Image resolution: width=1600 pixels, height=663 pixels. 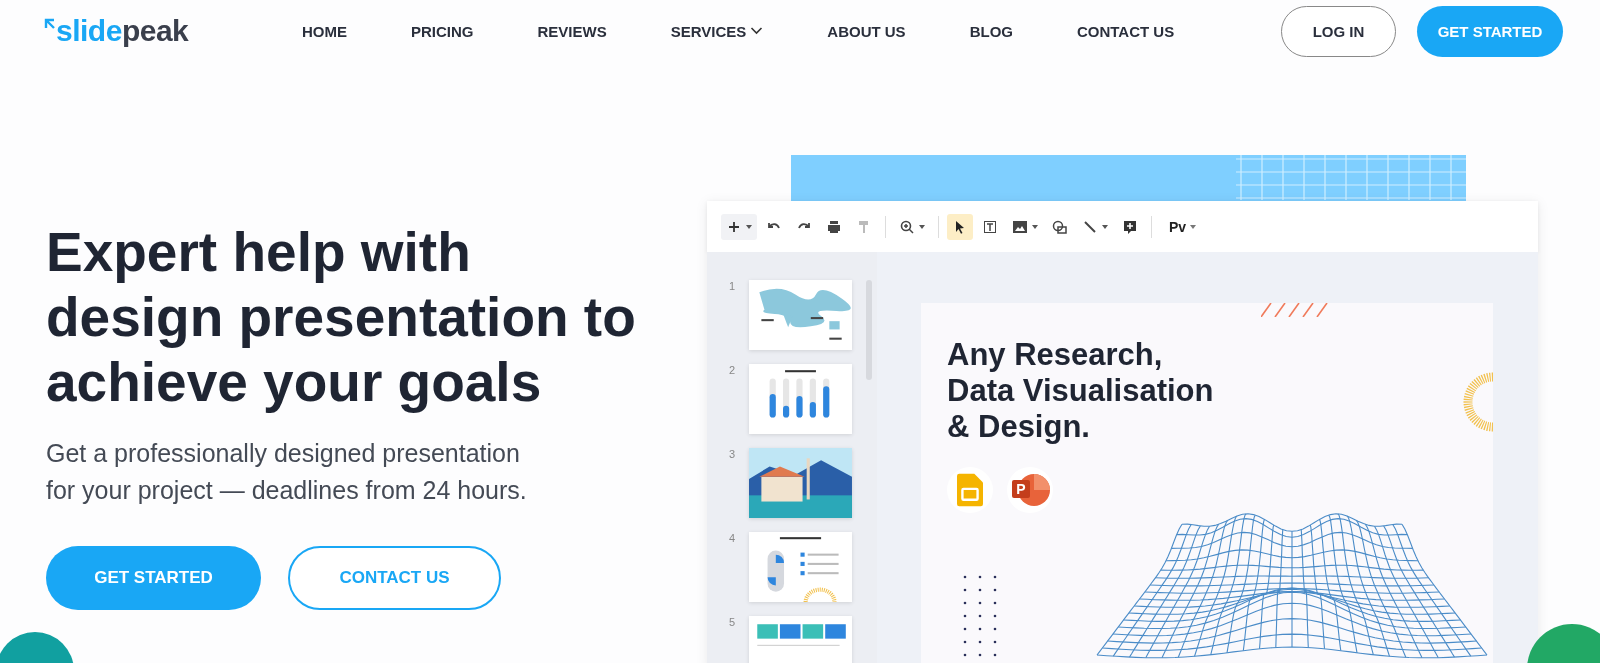 I want to click on nav-link: PRICING, so click(x=442, y=31).